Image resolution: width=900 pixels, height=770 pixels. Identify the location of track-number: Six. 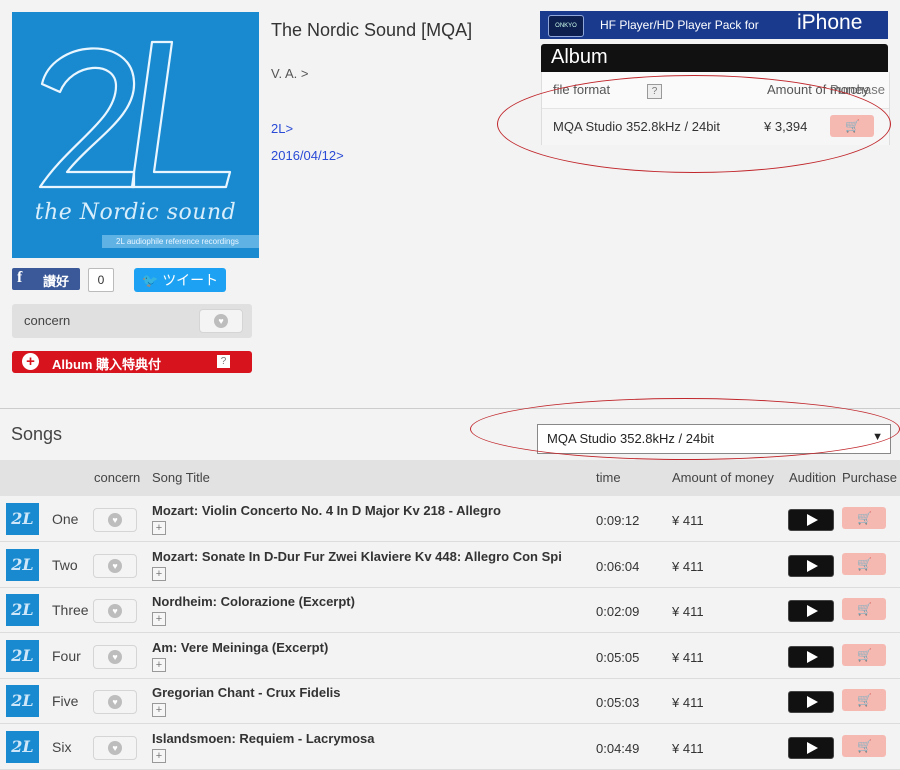
(62, 746).